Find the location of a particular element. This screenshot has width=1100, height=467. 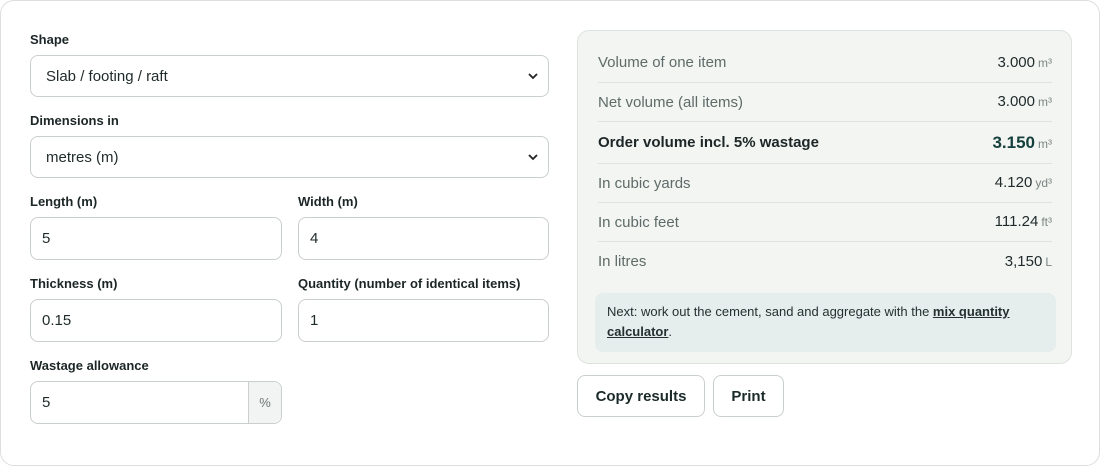

width-input: 4 is located at coordinates (423, 238).